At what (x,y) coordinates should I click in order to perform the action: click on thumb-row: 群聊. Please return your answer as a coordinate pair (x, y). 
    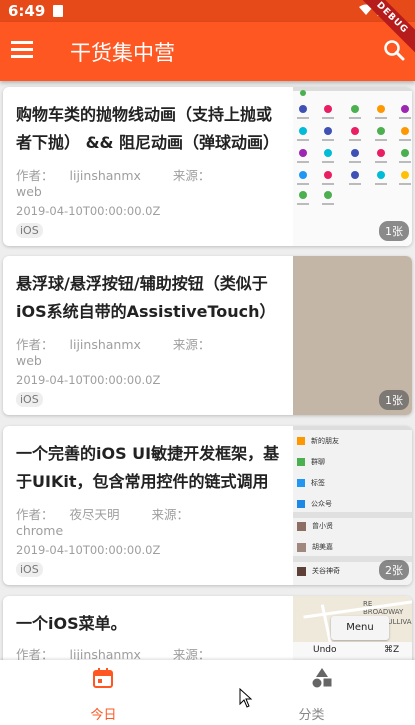
    Looking at the image, I should click on (311, 462).